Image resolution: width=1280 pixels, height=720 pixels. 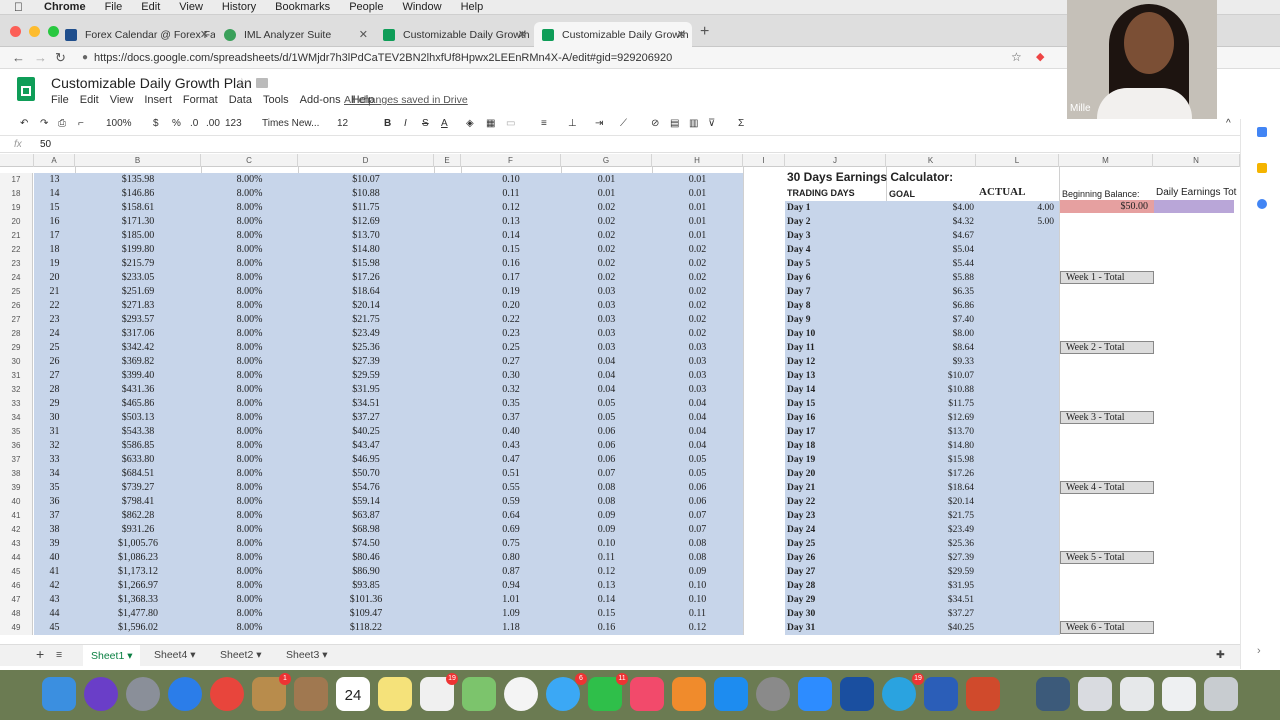 What do you see at coordinates (24, 123) in the screenshot?
I see `undo-icon: ↶` at bounding box center [24, 123].